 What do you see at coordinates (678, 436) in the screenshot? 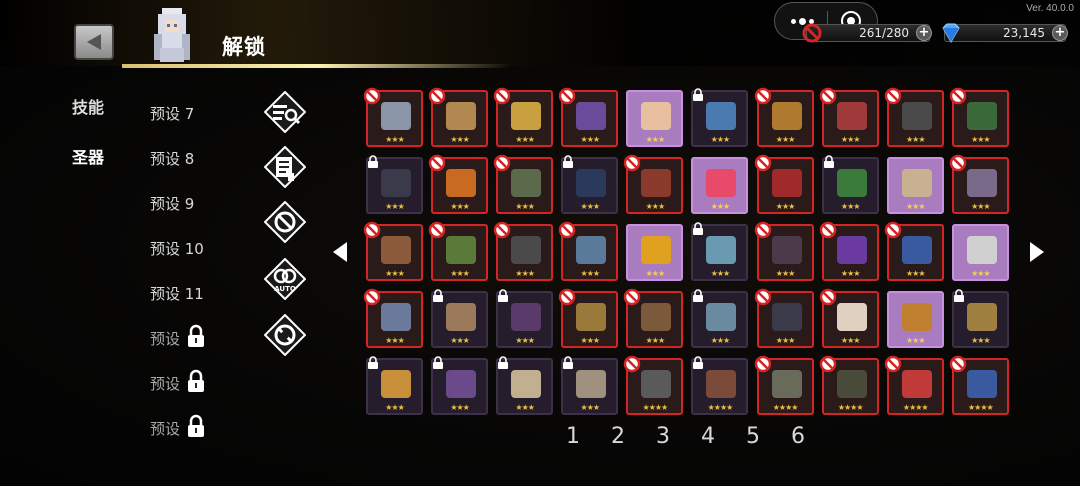
I see `page-number: 3` at bounding box center [678, 436].